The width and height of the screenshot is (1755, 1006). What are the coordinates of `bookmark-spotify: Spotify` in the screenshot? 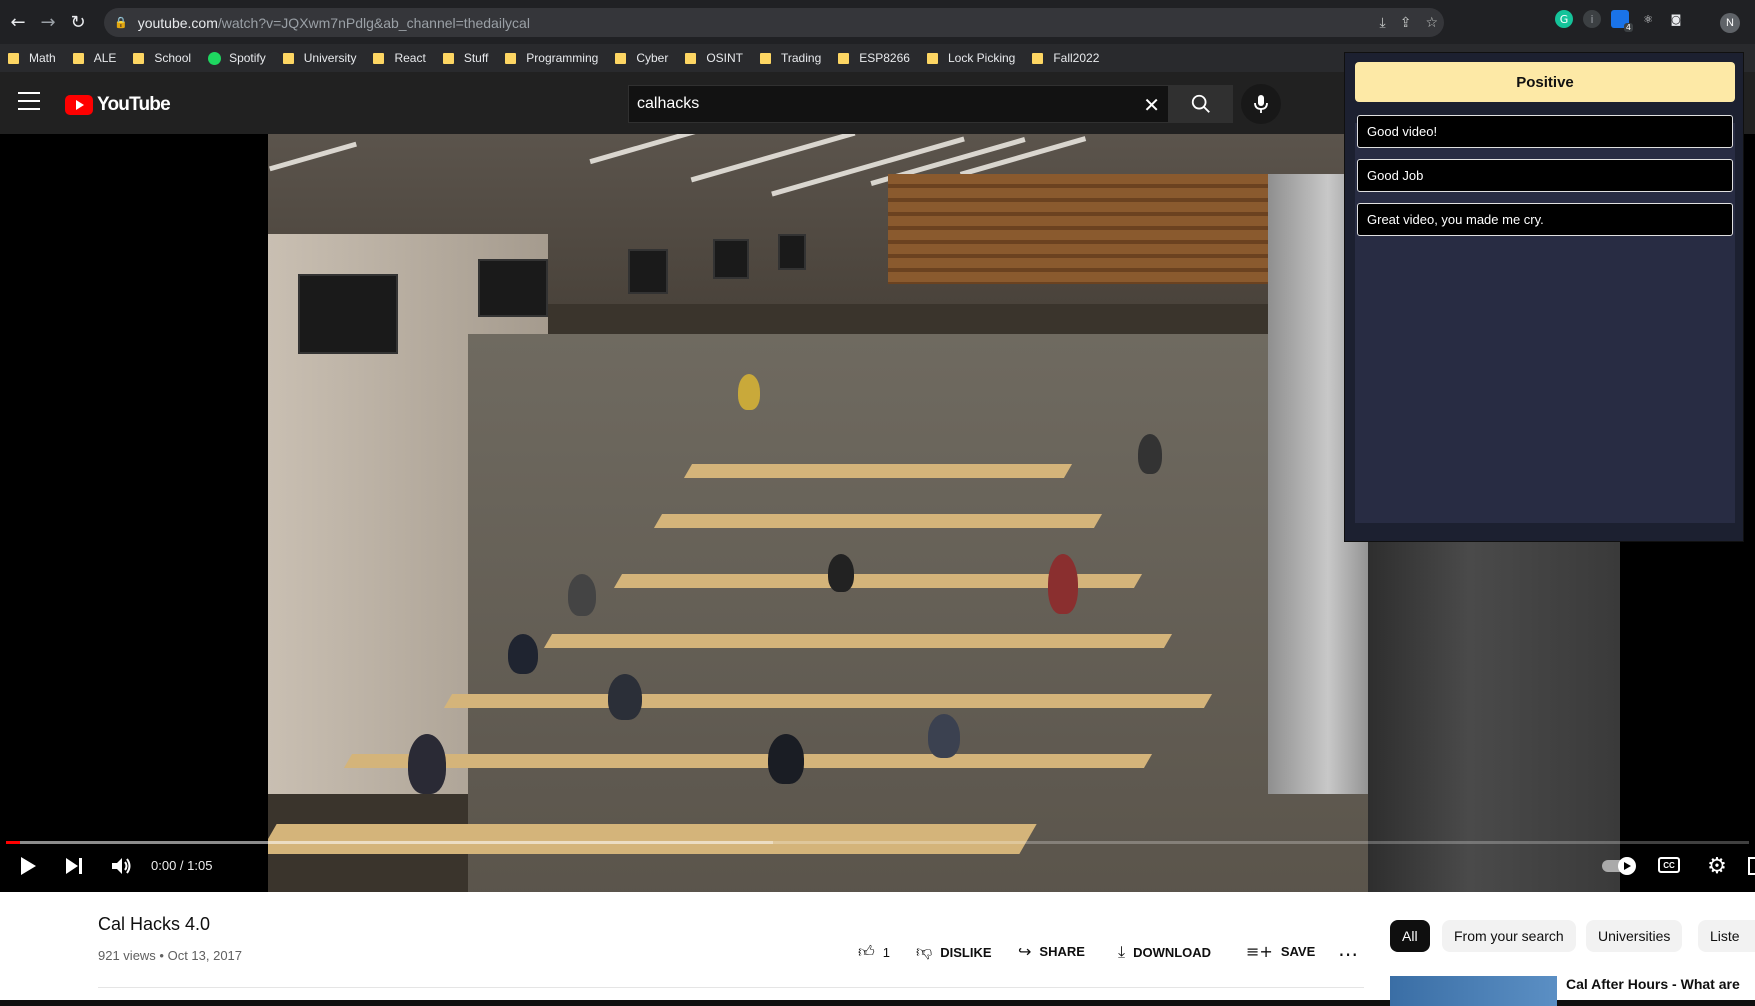 It's located at (237, 58).